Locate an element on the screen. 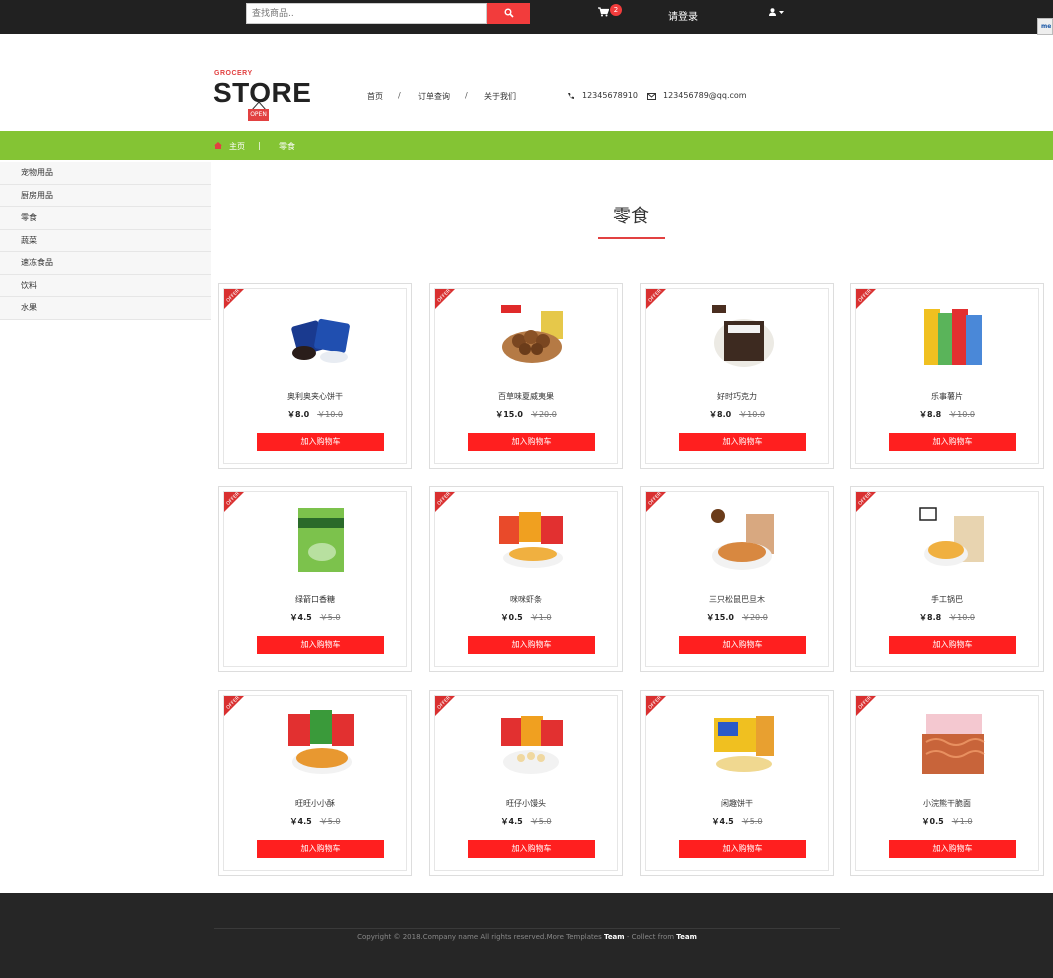  product-name: 百草味夏威夷果 is located at coordinates (526, 396).